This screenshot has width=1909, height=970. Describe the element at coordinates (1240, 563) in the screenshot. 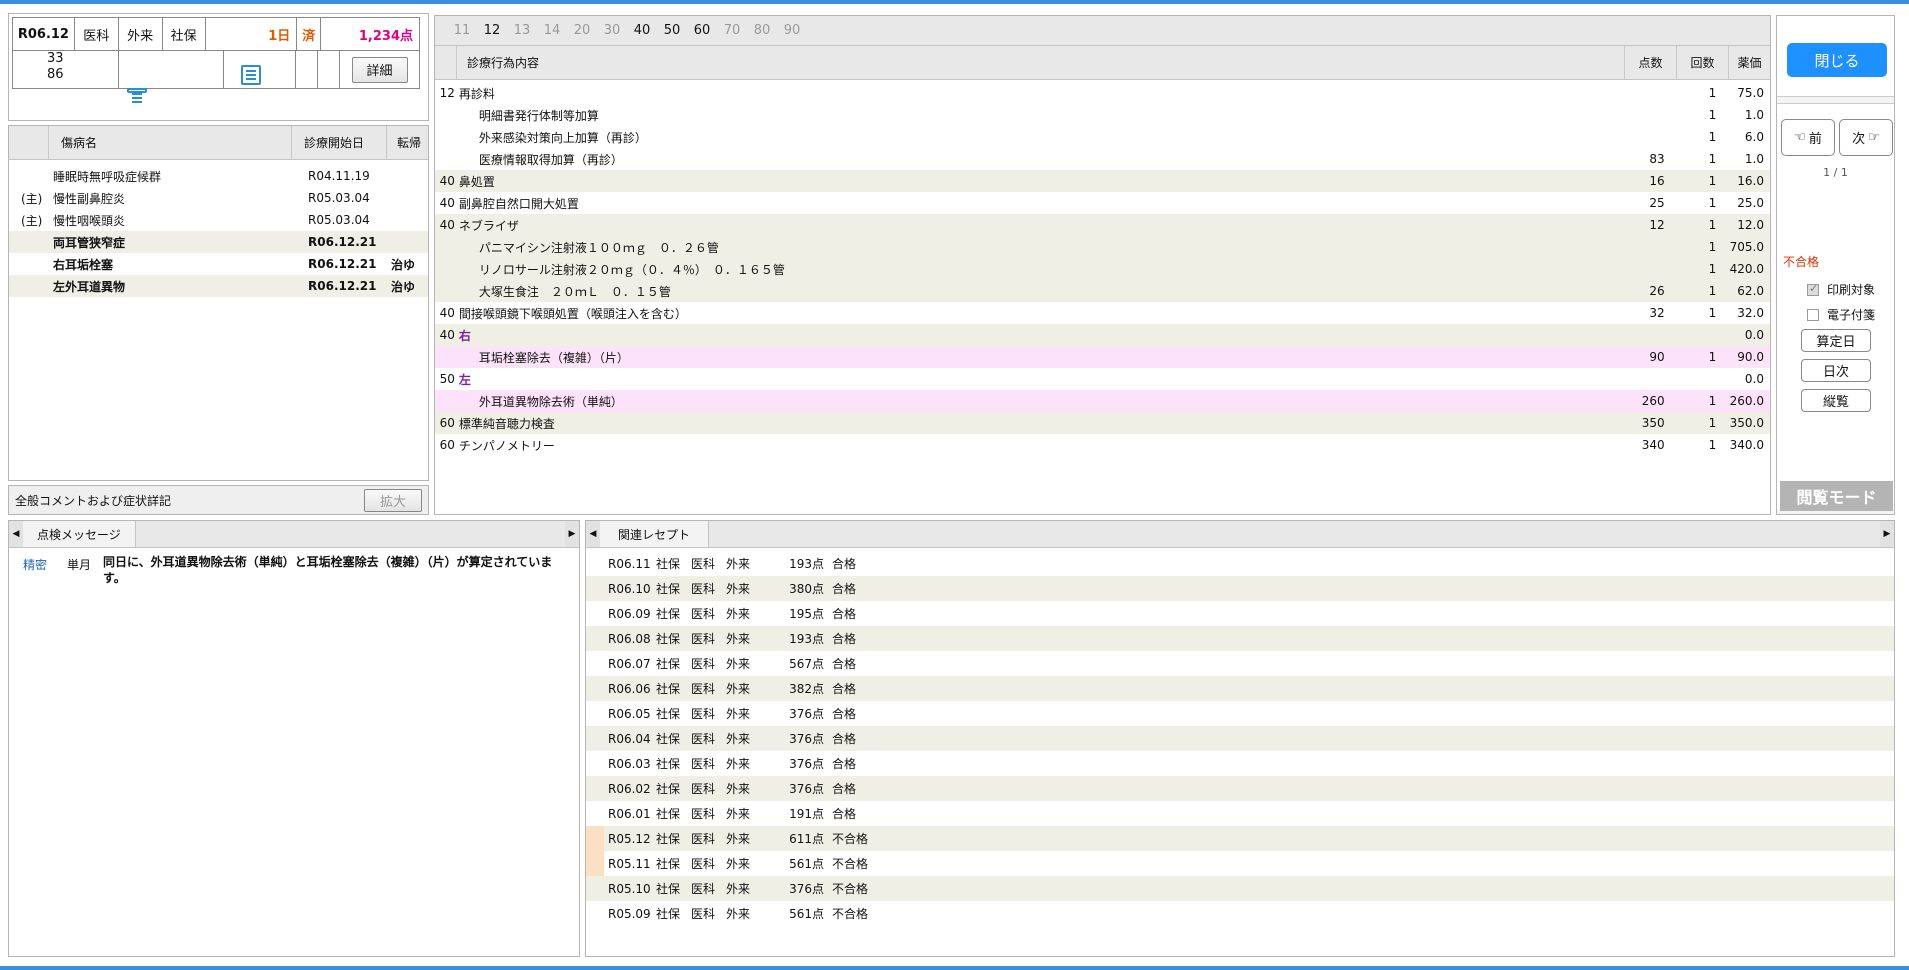

I see `related-row: R06.11 社保 医科 外来 193点 合格` at that location.